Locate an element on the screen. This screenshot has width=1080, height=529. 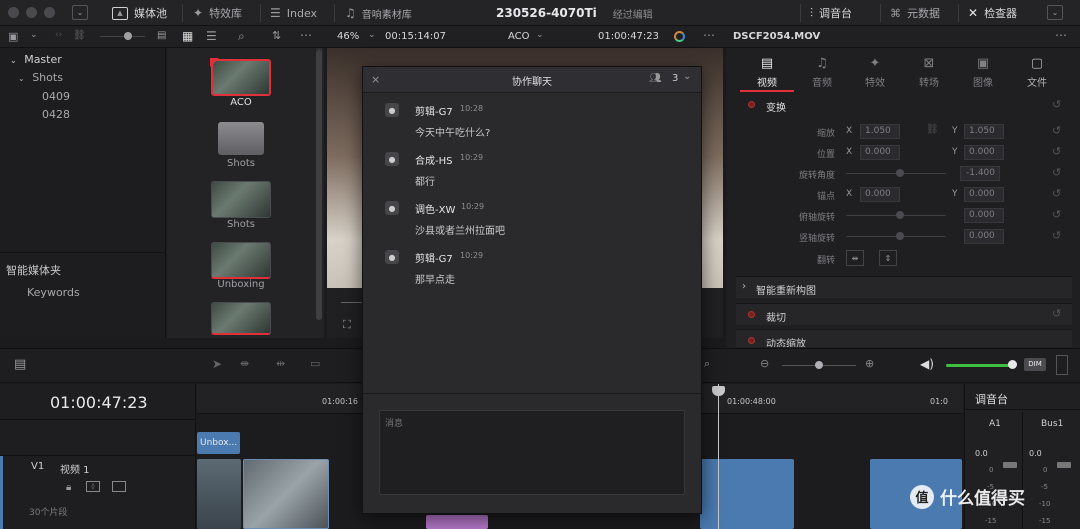
users-icon: 👥︎ is located at coordinates (655, 78).